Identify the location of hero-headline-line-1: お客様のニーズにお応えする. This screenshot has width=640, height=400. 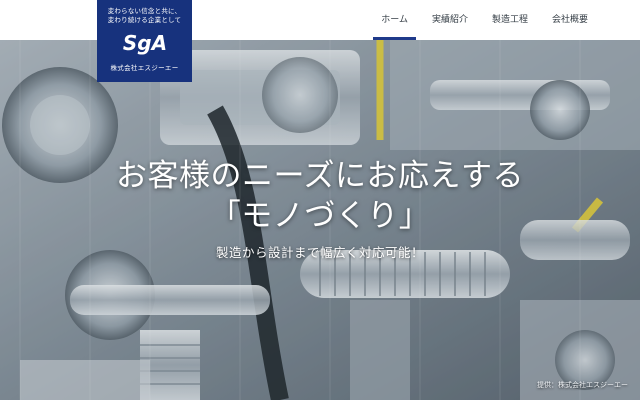
(320, 176).